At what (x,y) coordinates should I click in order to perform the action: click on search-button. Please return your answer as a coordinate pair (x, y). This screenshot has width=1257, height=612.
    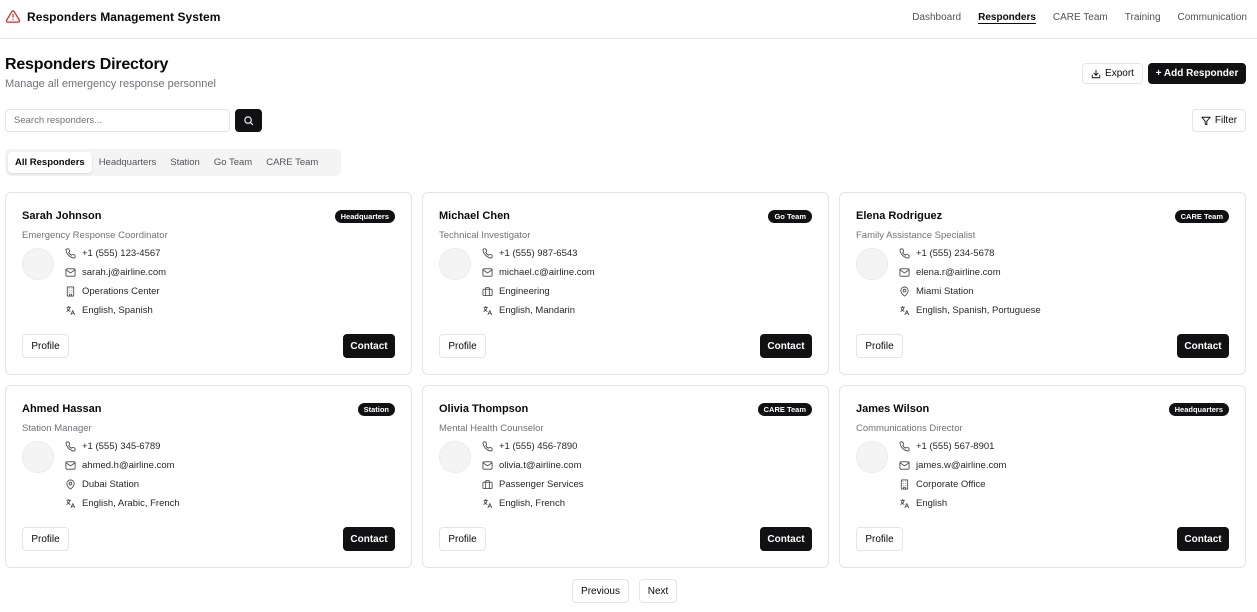
    Looking at the image, I should click on (248, 120).